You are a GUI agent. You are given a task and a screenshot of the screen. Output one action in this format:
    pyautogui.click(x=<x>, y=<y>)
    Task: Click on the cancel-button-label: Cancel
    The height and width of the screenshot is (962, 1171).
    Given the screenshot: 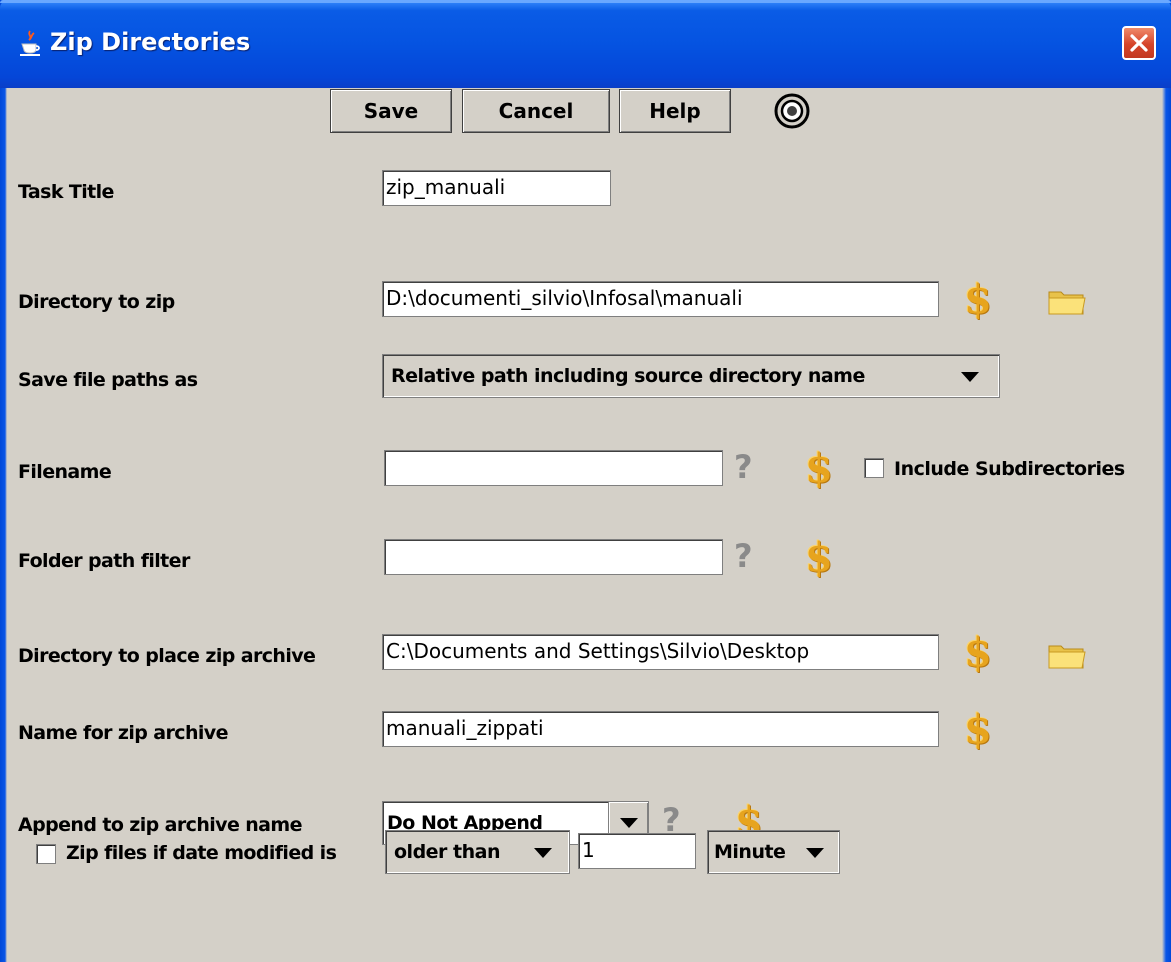 What is the action you would take?
    pyautogui.click(x=536, y=111)
    